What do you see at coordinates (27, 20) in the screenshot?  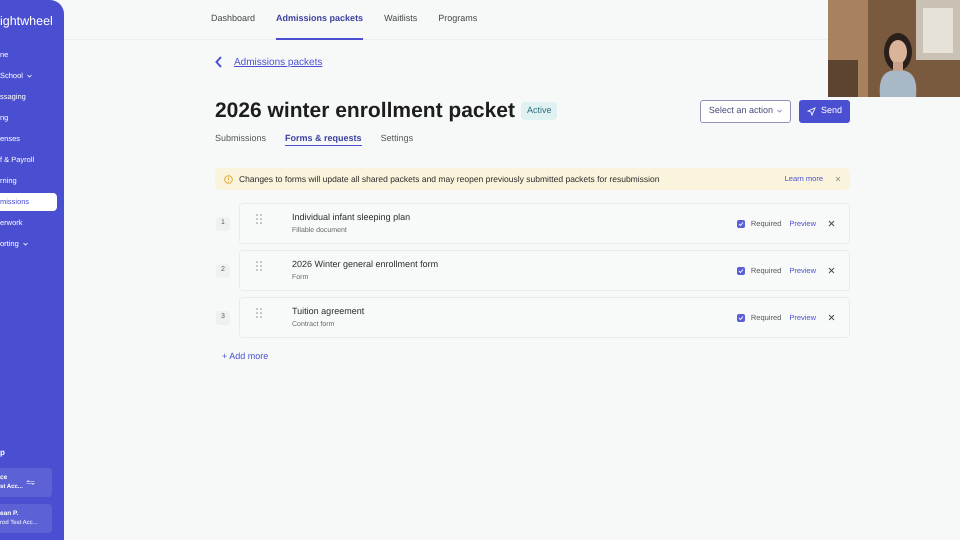 I see `logo-text: ightwheel` at bounding box center [27, 20].